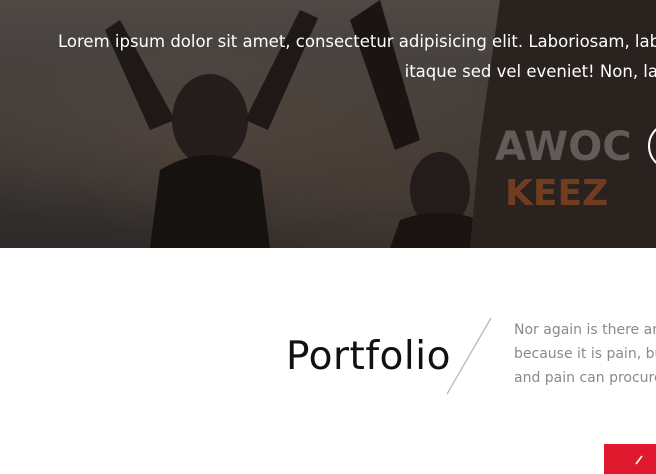 The width and height of the screenshot is (656, 474). What do you see at coordinates (530, 71) in the screenshot?
I see `hero-text-line-2: itaque sed vel eveniet! Non, la` at bounding box center [530, 71].